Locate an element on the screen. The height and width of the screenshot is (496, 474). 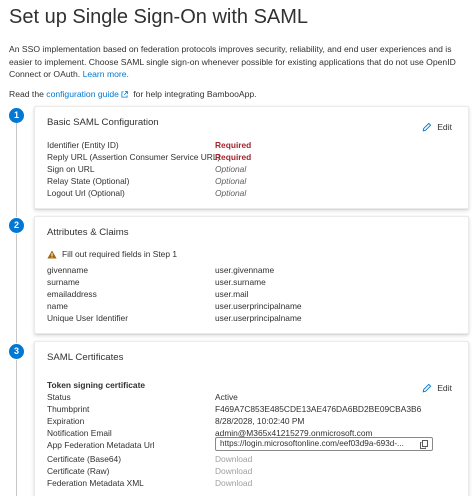
warning-message: Fill out required fields in Step 1 is located at coordinates (112, 254).